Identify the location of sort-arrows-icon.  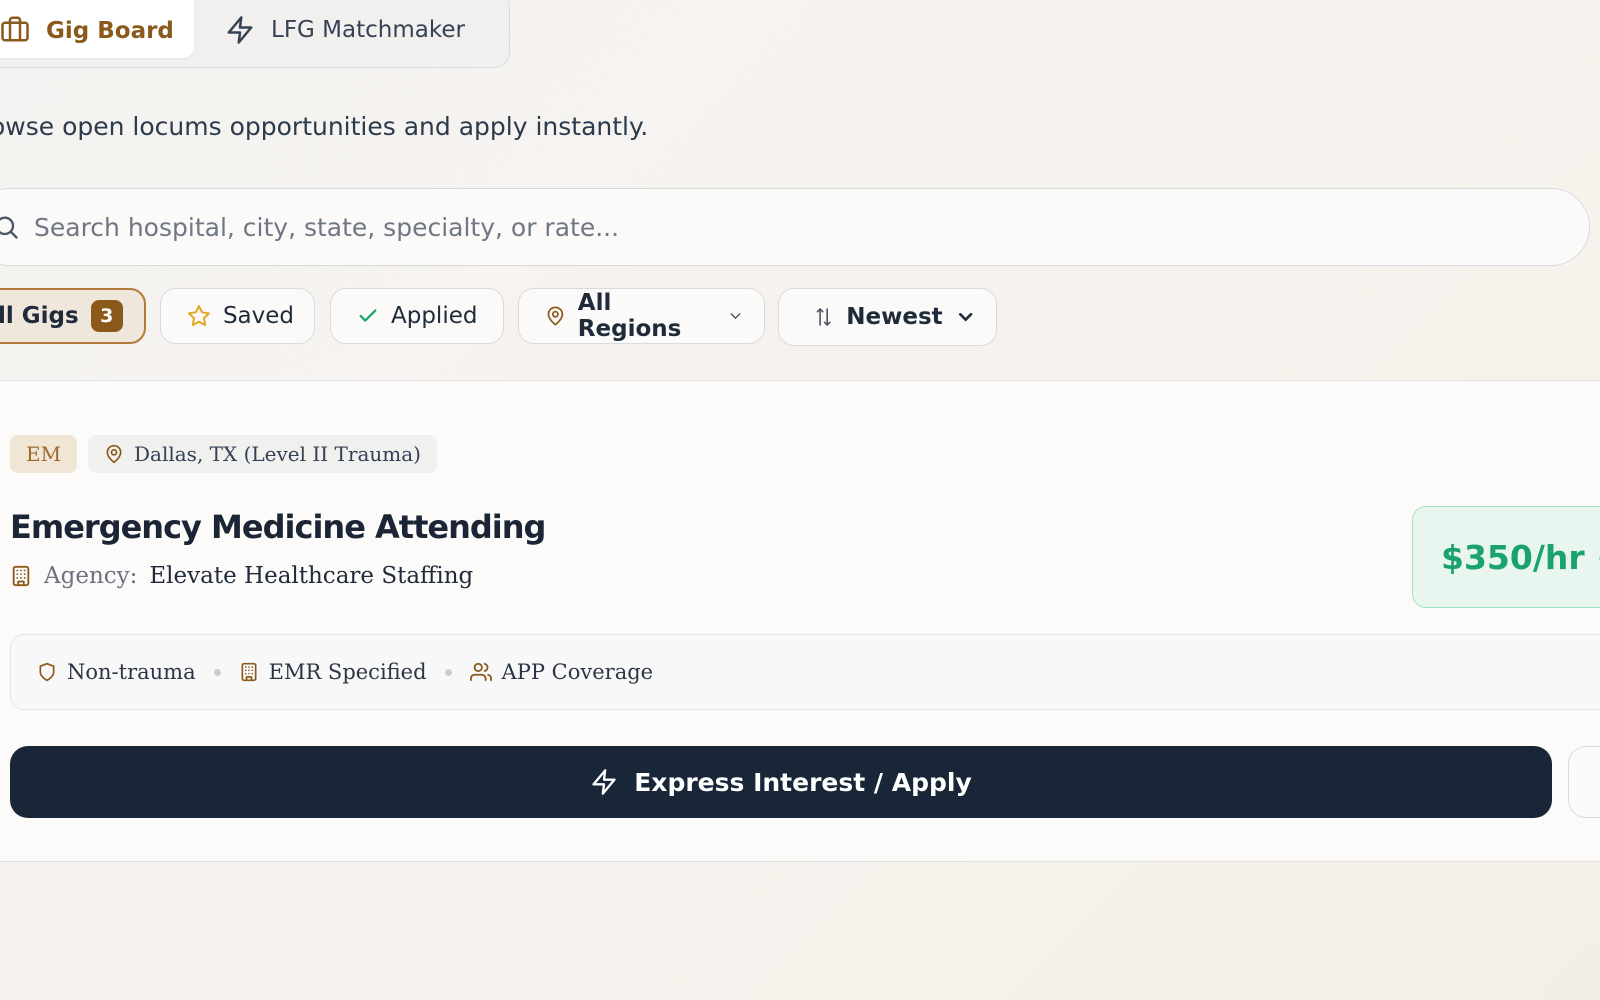
(823, 317).